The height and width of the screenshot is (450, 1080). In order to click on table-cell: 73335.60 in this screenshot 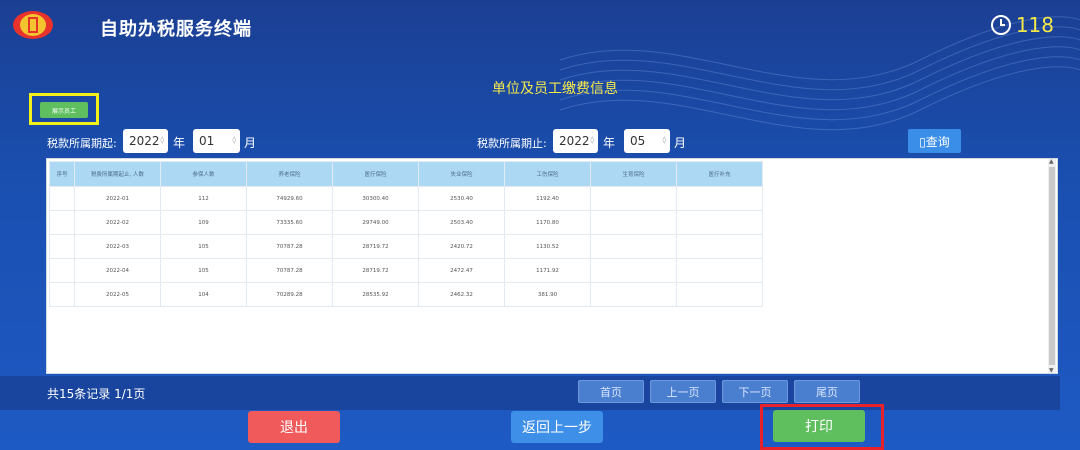, I will do `click(289, 222)`.